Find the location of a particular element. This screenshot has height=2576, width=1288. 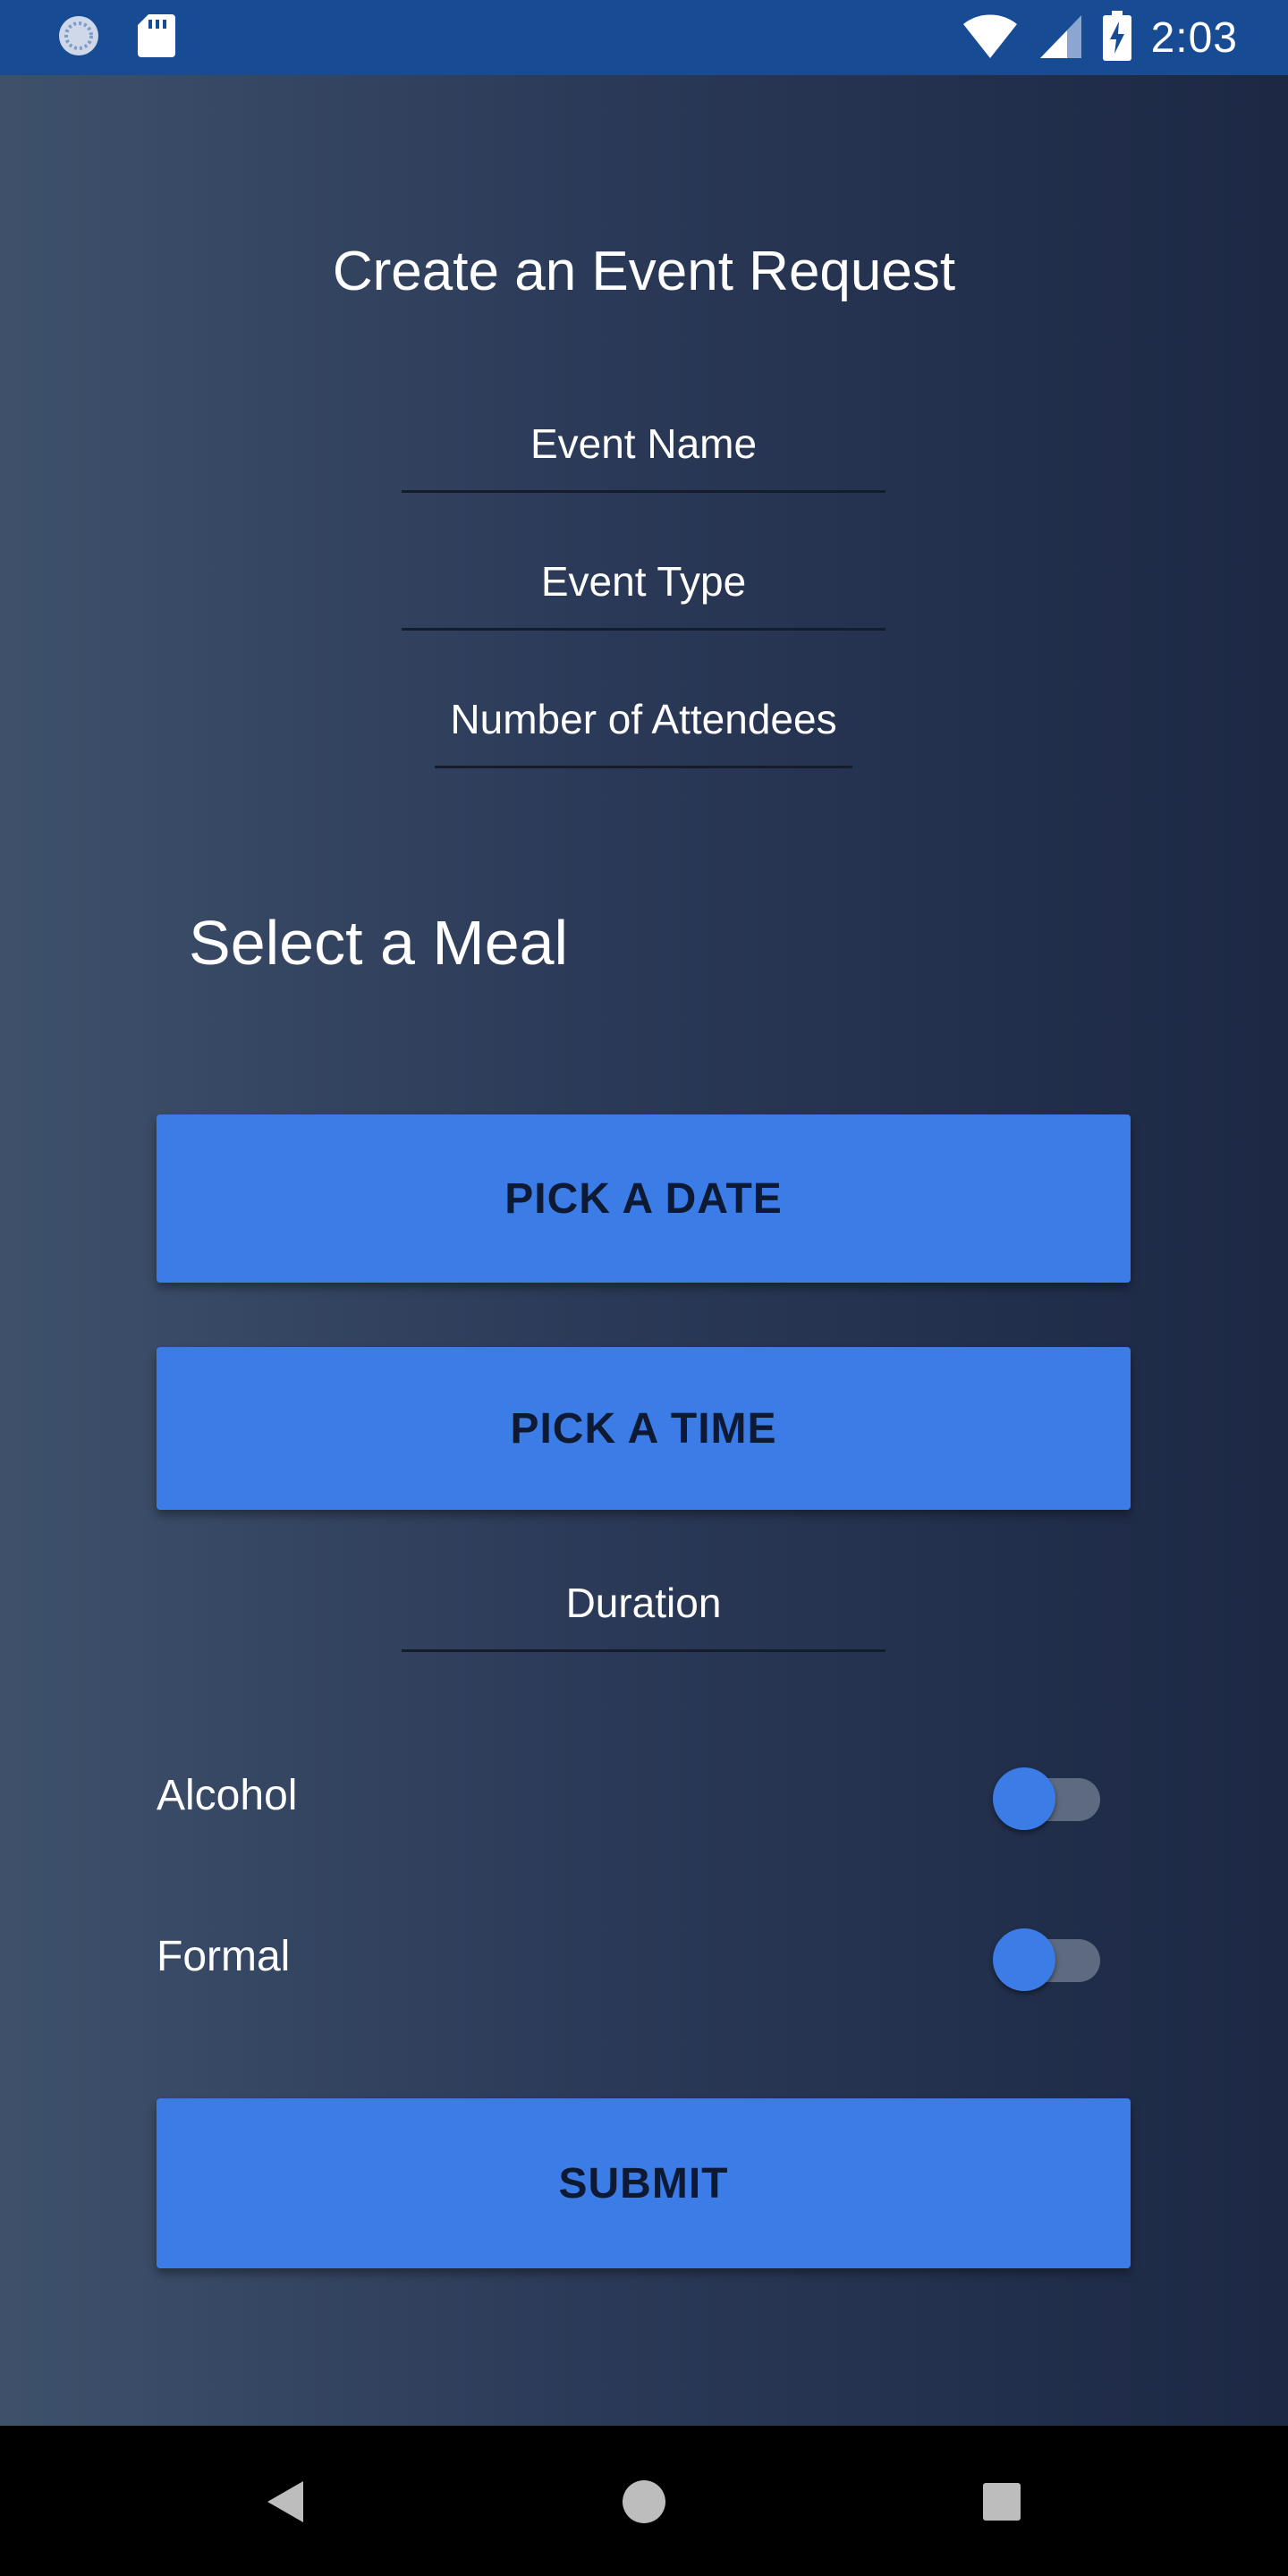

page-title: Create an Event Request is located at coordinates (644, 271).